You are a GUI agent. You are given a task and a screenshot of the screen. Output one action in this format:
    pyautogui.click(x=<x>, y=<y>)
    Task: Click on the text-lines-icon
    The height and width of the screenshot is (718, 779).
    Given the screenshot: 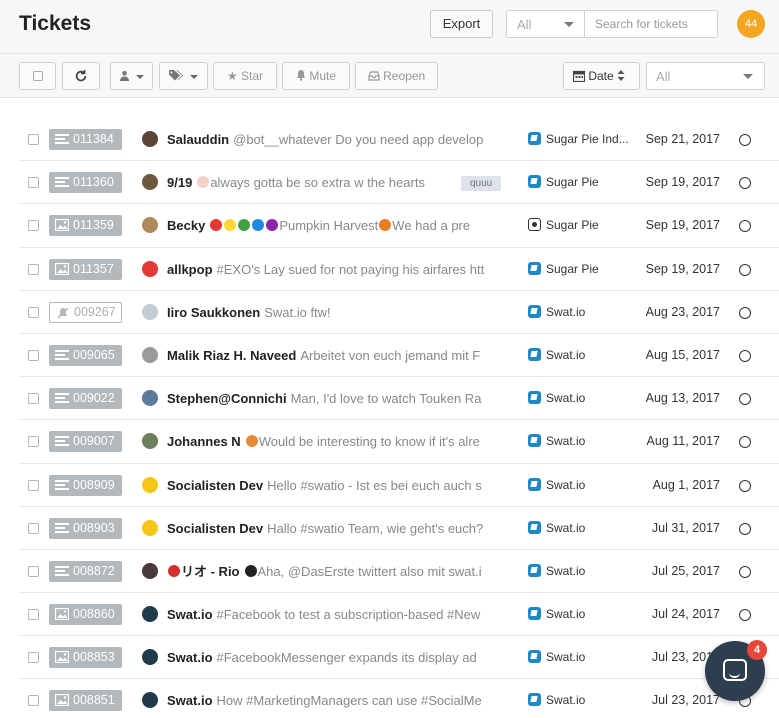 What is the action you would take?
    pyautogui.click(x=62, y=527)
    